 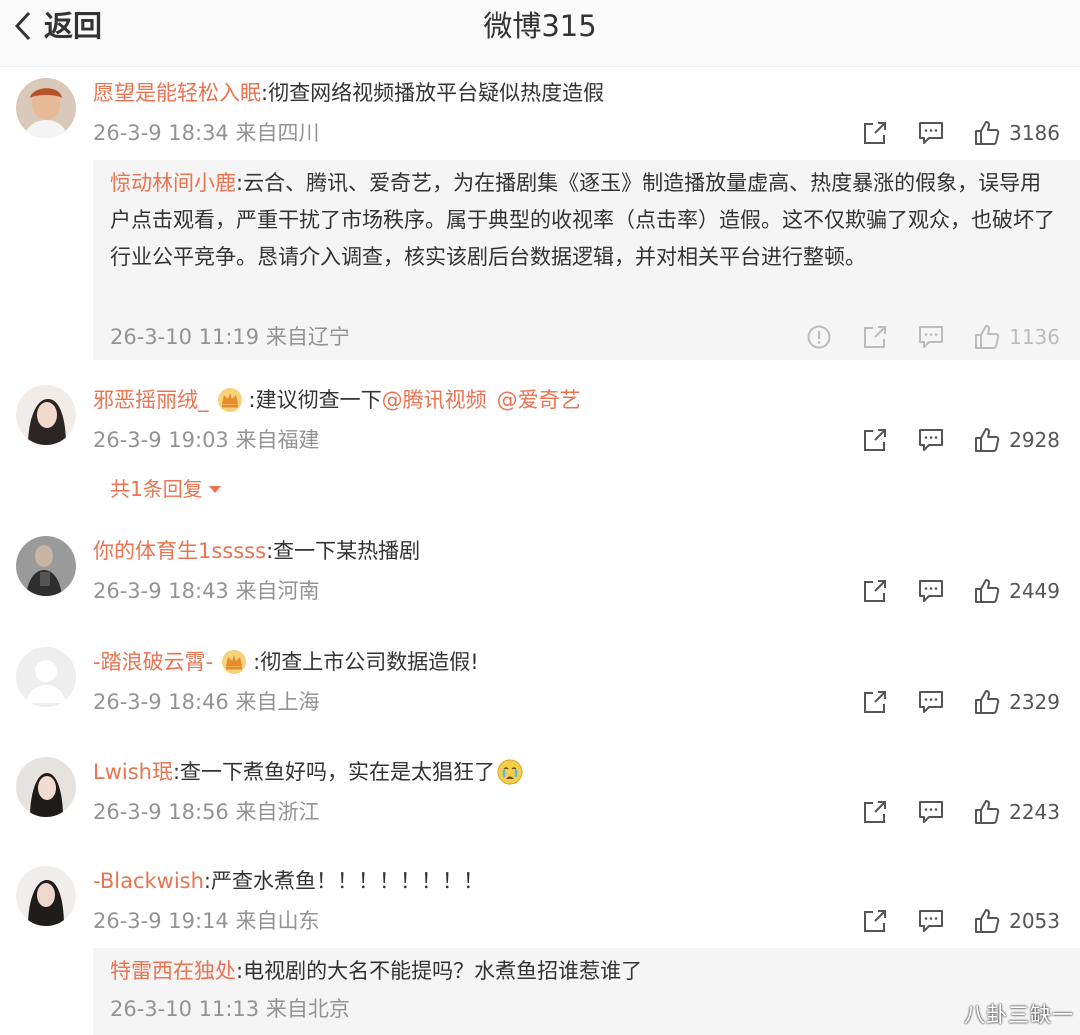 What do you see at coordinates (206, 921) in the screenshot?
I see `comment-meta: 26-3-9 19:14 来自山东` at bounding box center [206, 921].